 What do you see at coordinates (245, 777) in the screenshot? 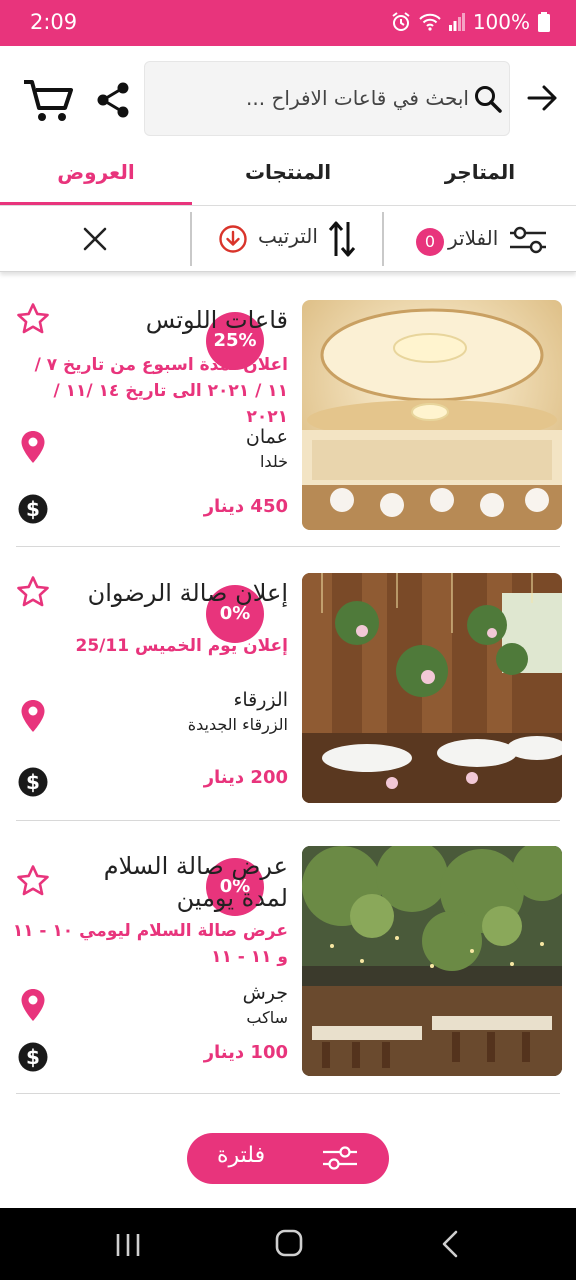
I see `offer-price: 200 دينار` at bounding box center [245, 777].